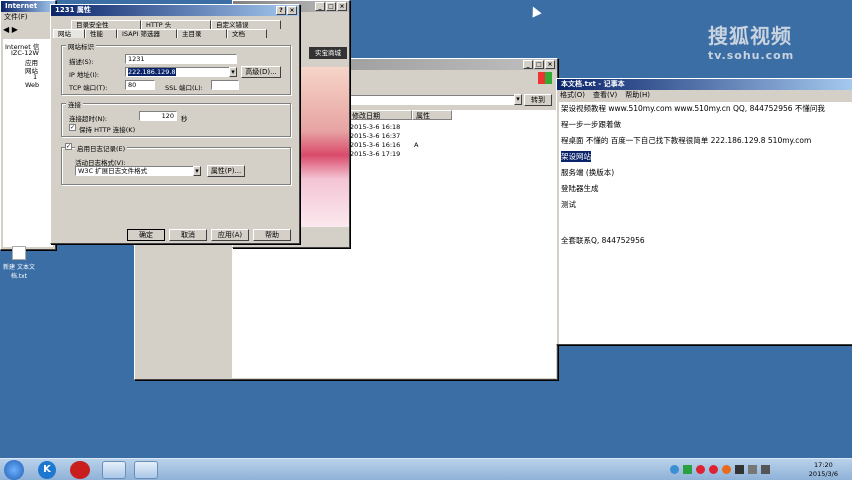 The image size is (852, 480). What do you see at coordinates (588, 172) in the screenshot?
I see `text-line: 服务端 (换版本)` at bounding box center [588, 172].